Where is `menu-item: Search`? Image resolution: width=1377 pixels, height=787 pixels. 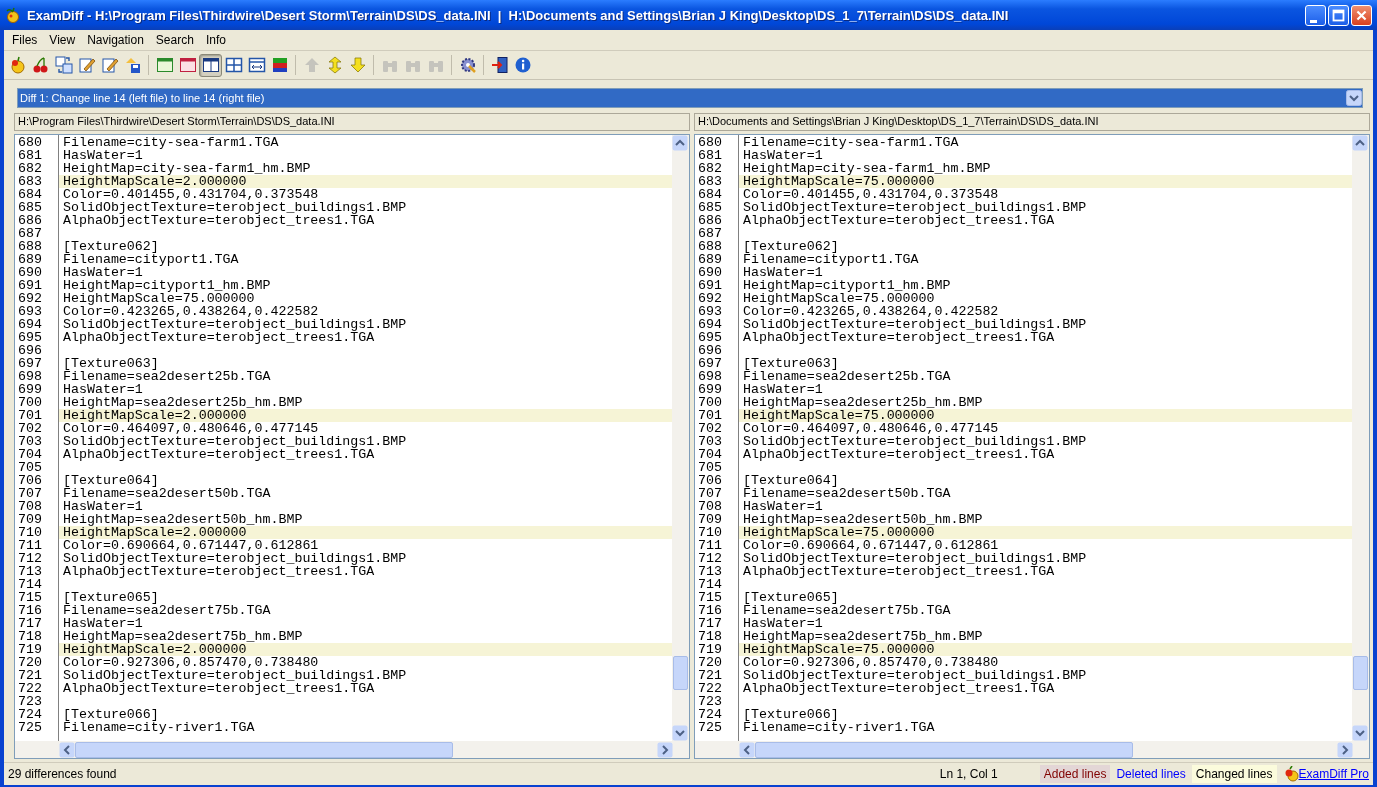 menu-item: Search is located at coordinates (175, 40).